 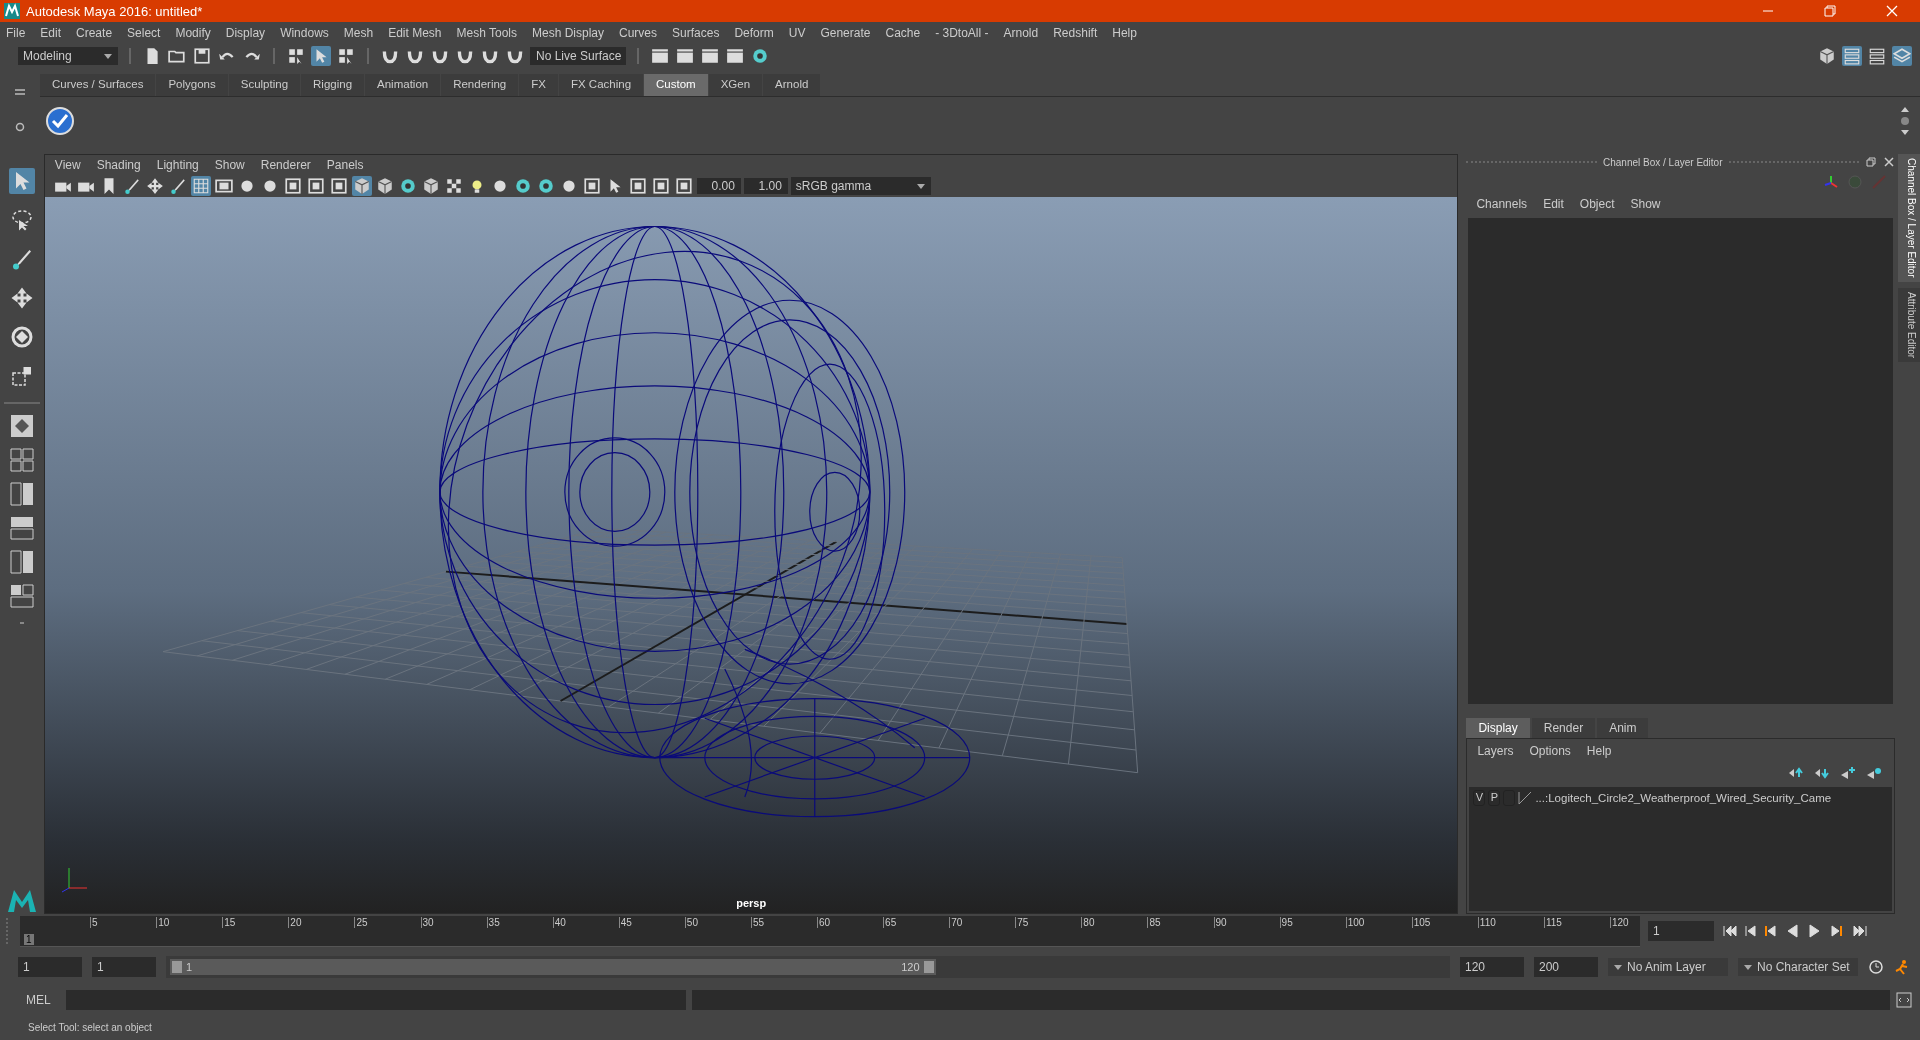 What do you see at coordinates (1909, 324) in the screenshot?
I see `side-tab: Attribute Editor` at bounding box center [1909, 324].